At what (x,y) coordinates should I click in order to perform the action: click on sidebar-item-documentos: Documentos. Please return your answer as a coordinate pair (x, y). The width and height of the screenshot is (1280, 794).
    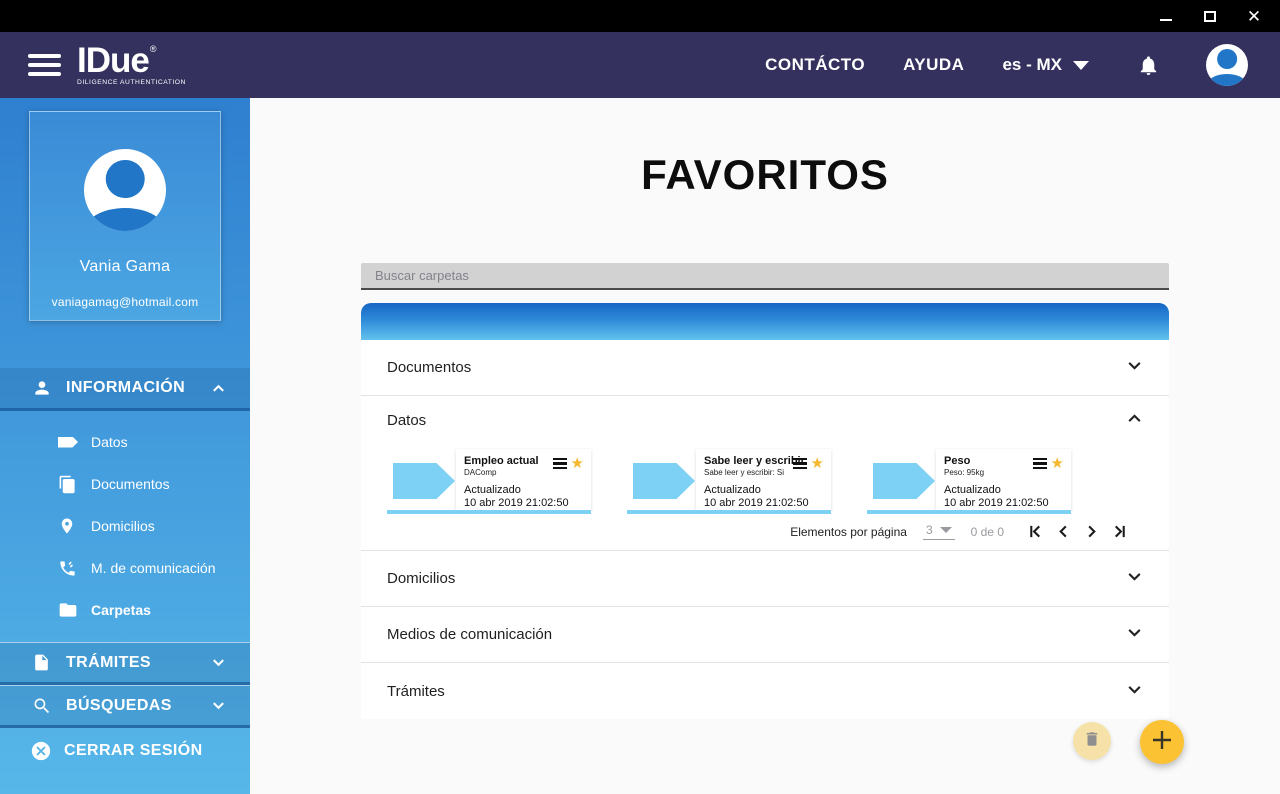
    Looking at the image, I should click on (125, 484).